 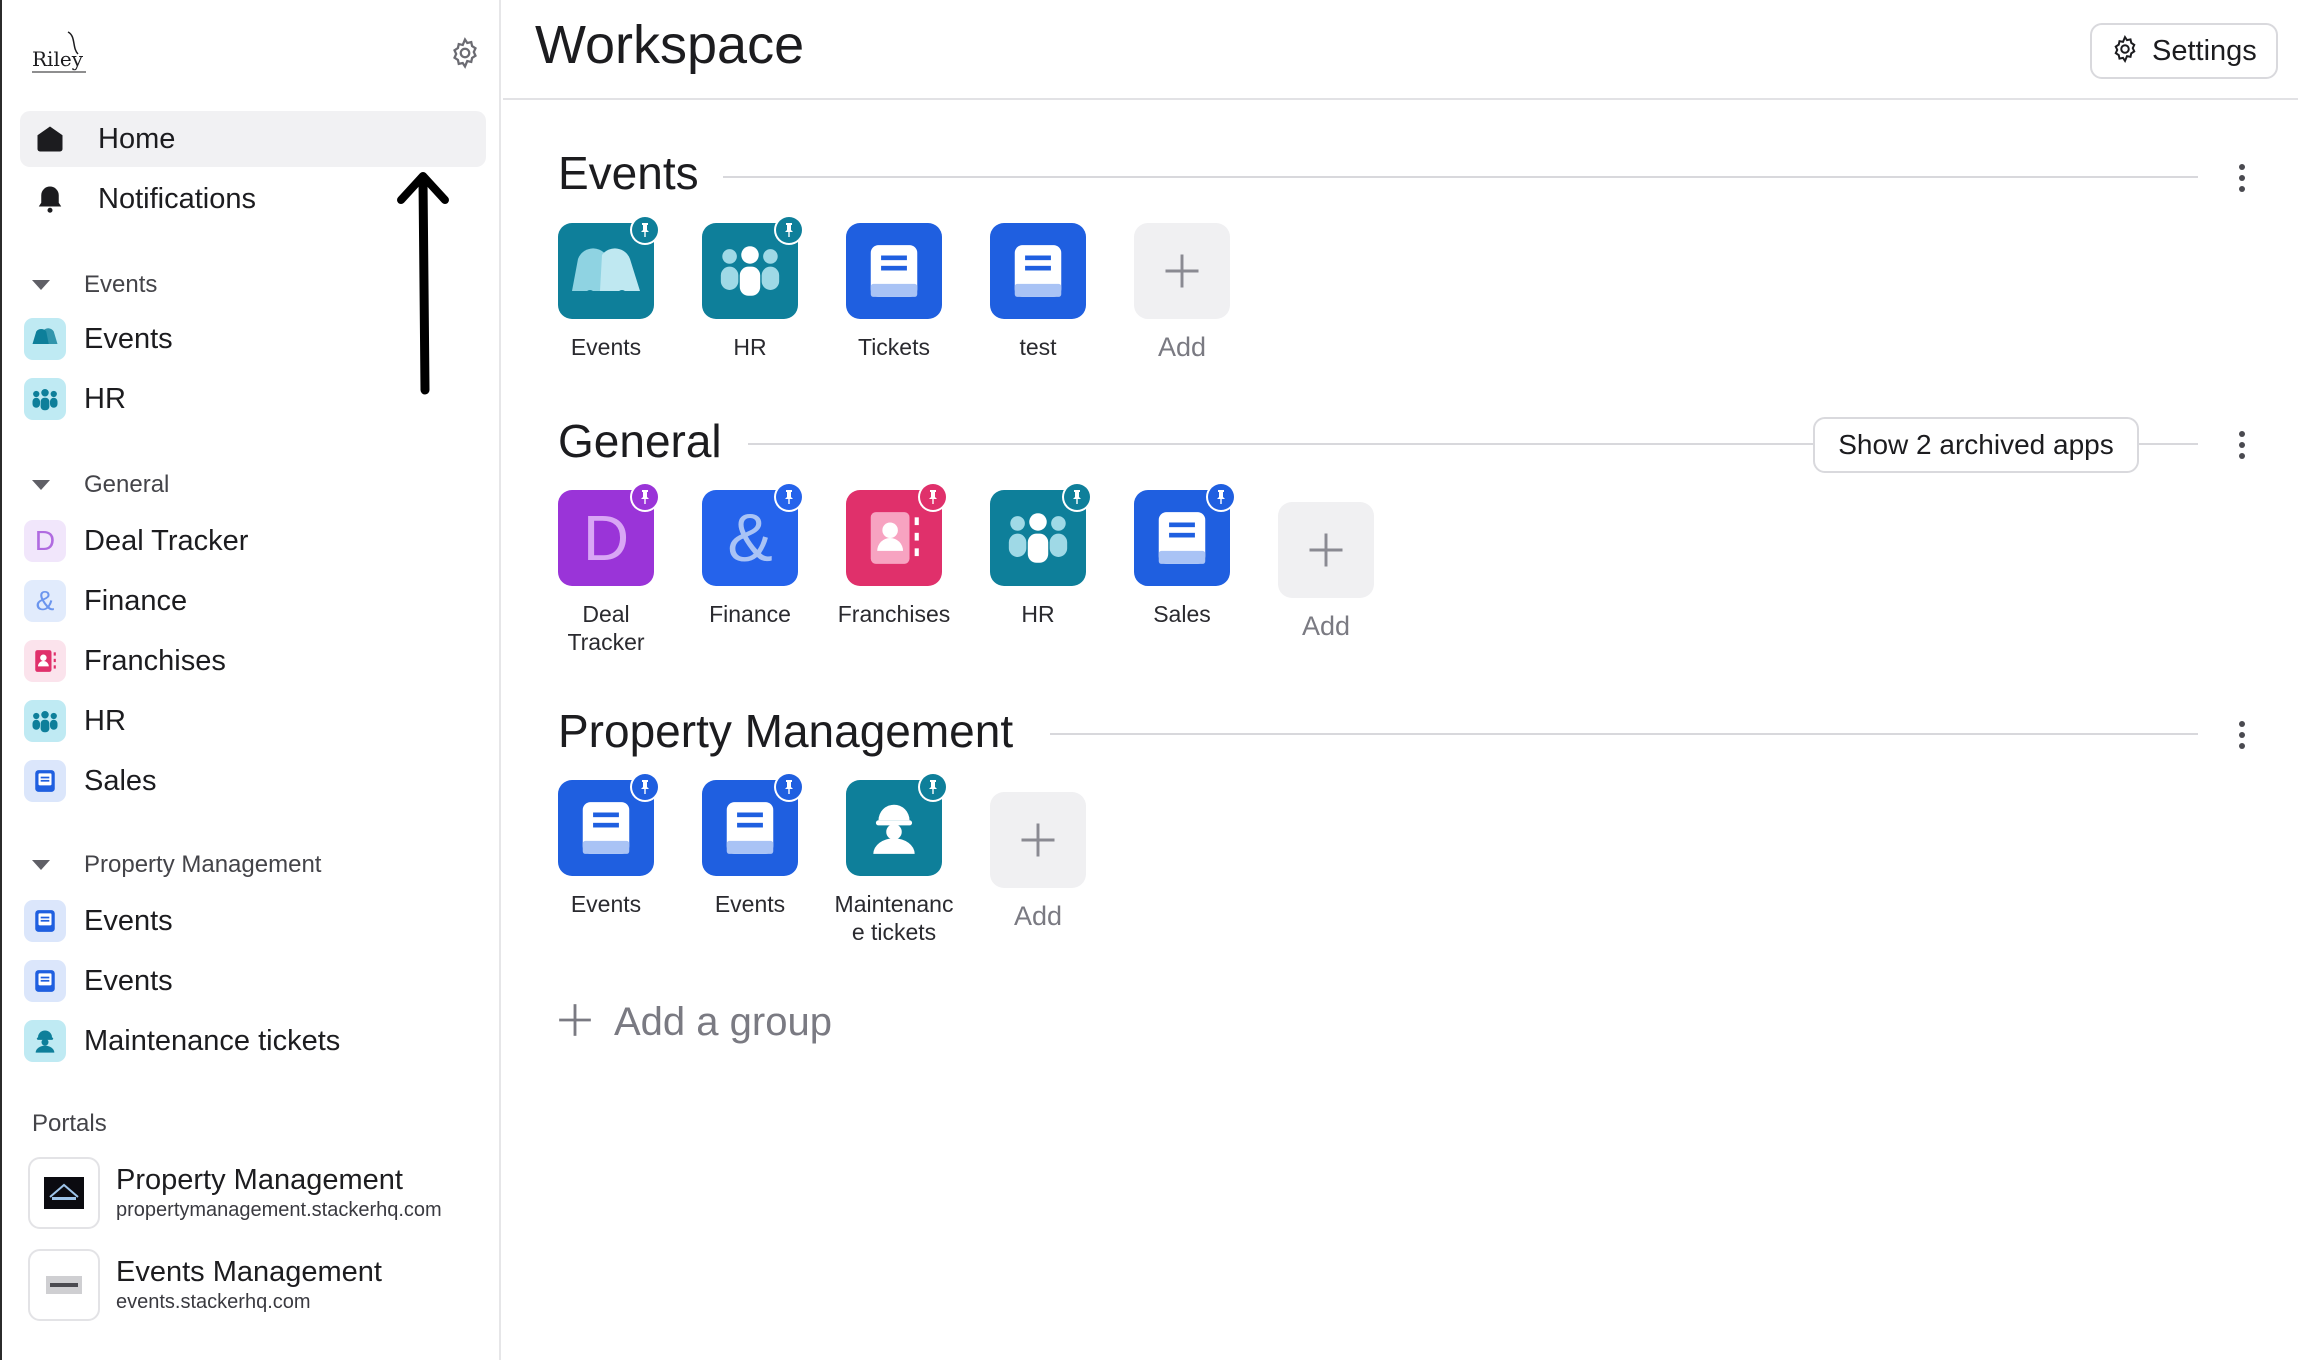 I want to click on home-icon, so click(x=50, y=139).